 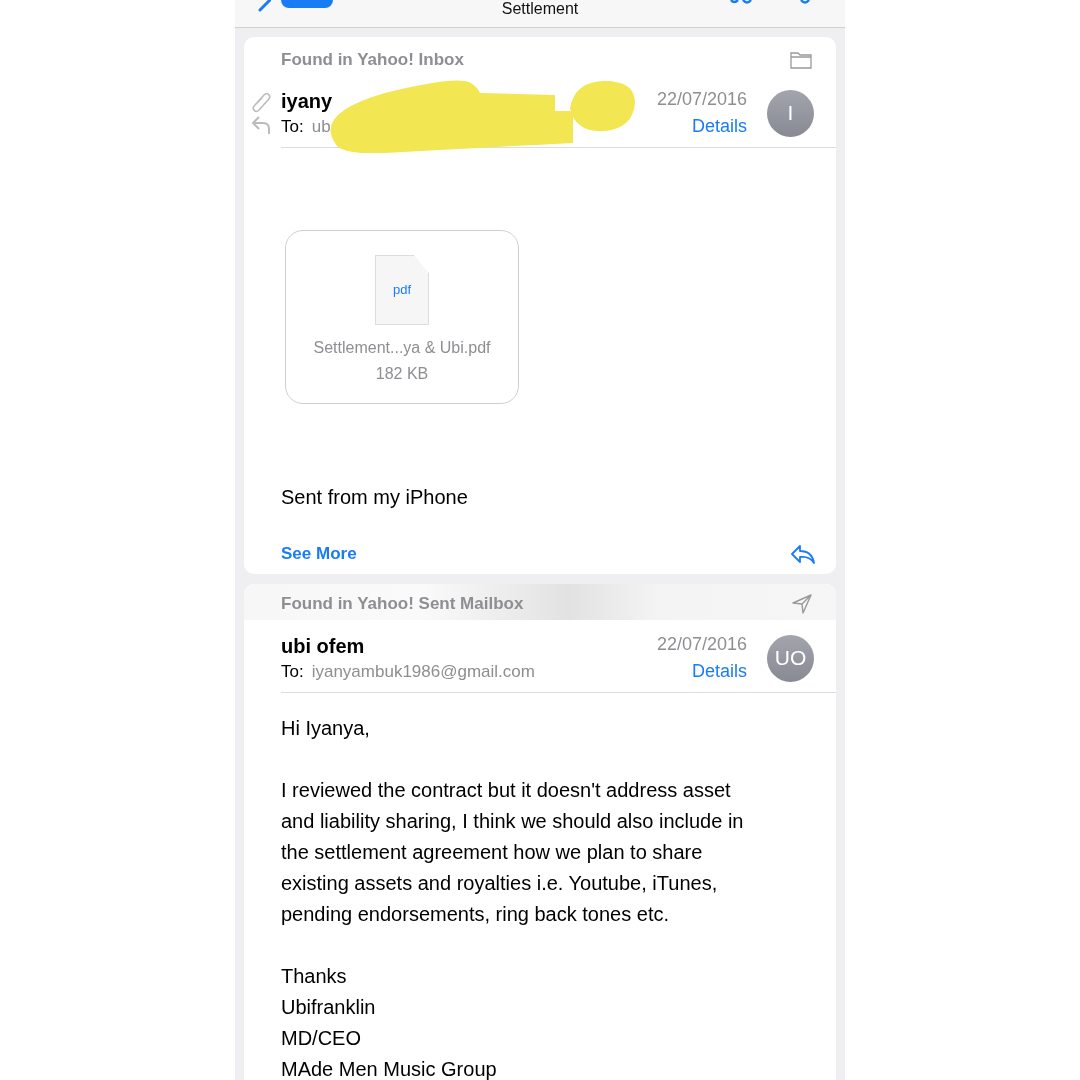 I want to click on back-chevron-icon, so click(x=264, y=6).